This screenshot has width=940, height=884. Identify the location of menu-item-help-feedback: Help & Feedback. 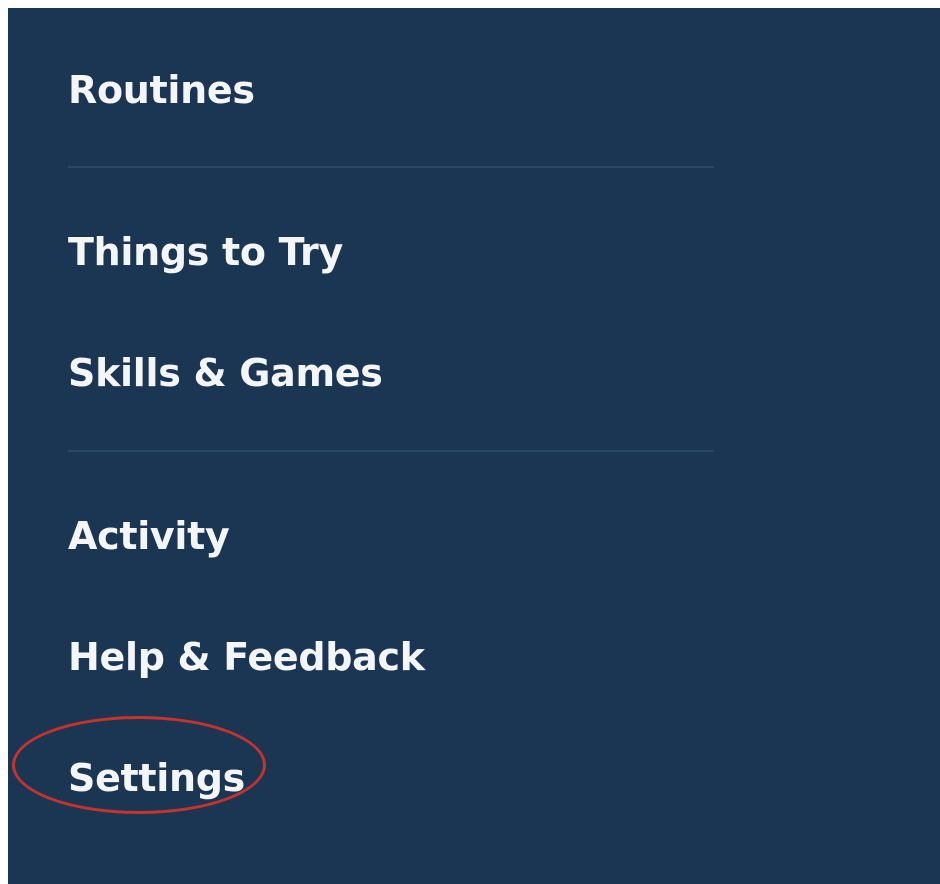
(246, 657).